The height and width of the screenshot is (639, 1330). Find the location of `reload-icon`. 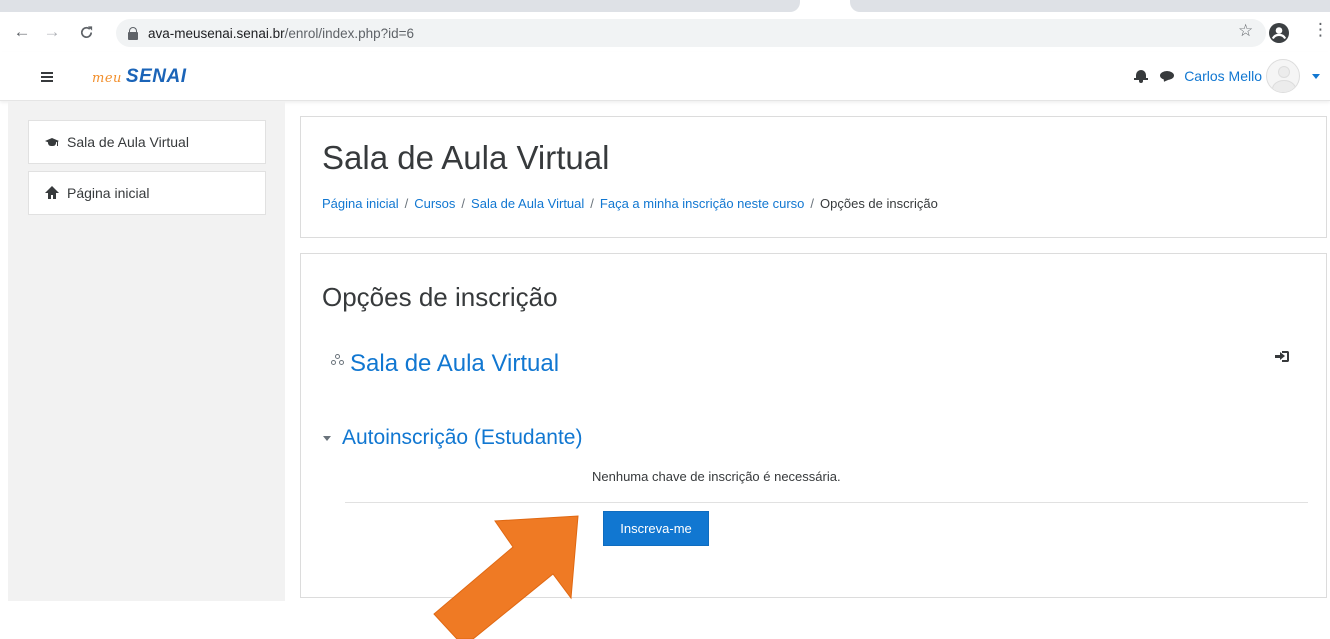

reload-icon is located at coordinates (86, 31).